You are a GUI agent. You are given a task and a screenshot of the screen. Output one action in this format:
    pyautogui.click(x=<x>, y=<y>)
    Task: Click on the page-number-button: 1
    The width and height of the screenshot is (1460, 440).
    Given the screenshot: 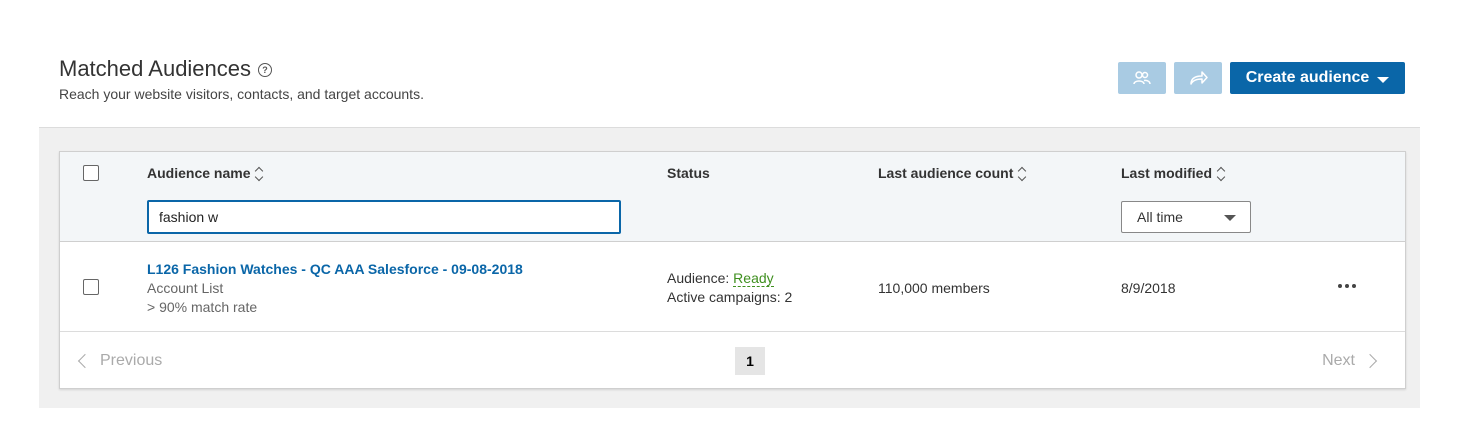 What is the action you would take?
    pyautogui.click(x=750, y=361)
    